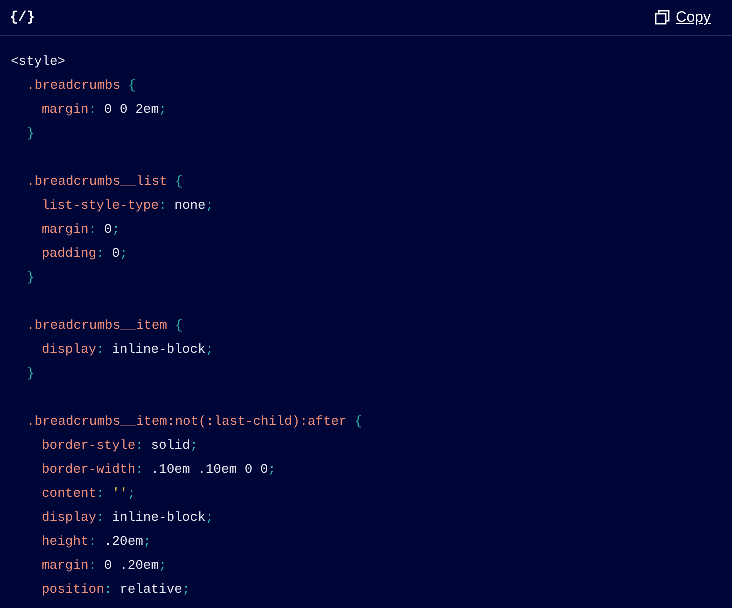 This screenshot has height=608, width=732. What do you see at coordinates (23, 18) in the screenshot?
I see `logo: {/}` at bounding box center [23, 18].